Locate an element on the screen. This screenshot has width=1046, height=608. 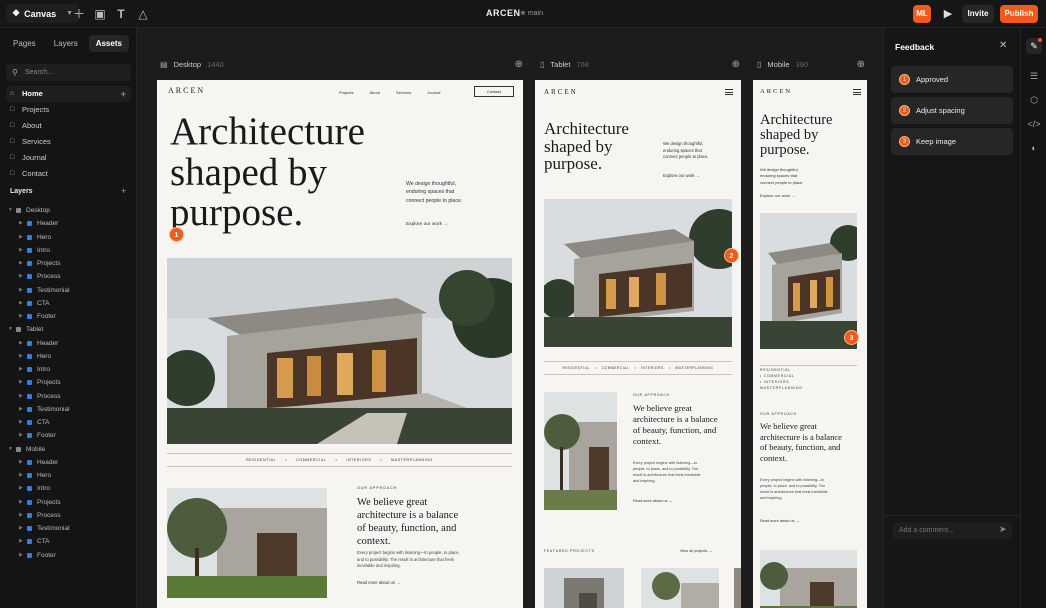
tab-layers: Layers is located at coordinates (66, 43).